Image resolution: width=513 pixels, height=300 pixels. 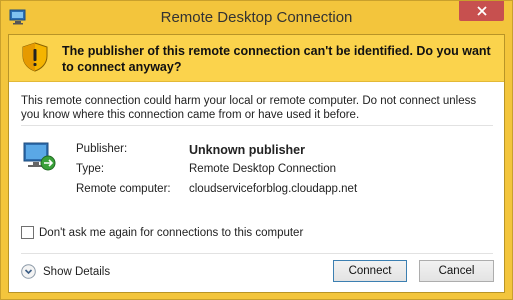 What do you see at coordinates (39, 156) in the screenshot?
I see `remote-computer-icon` at bounding box center [39, 156].